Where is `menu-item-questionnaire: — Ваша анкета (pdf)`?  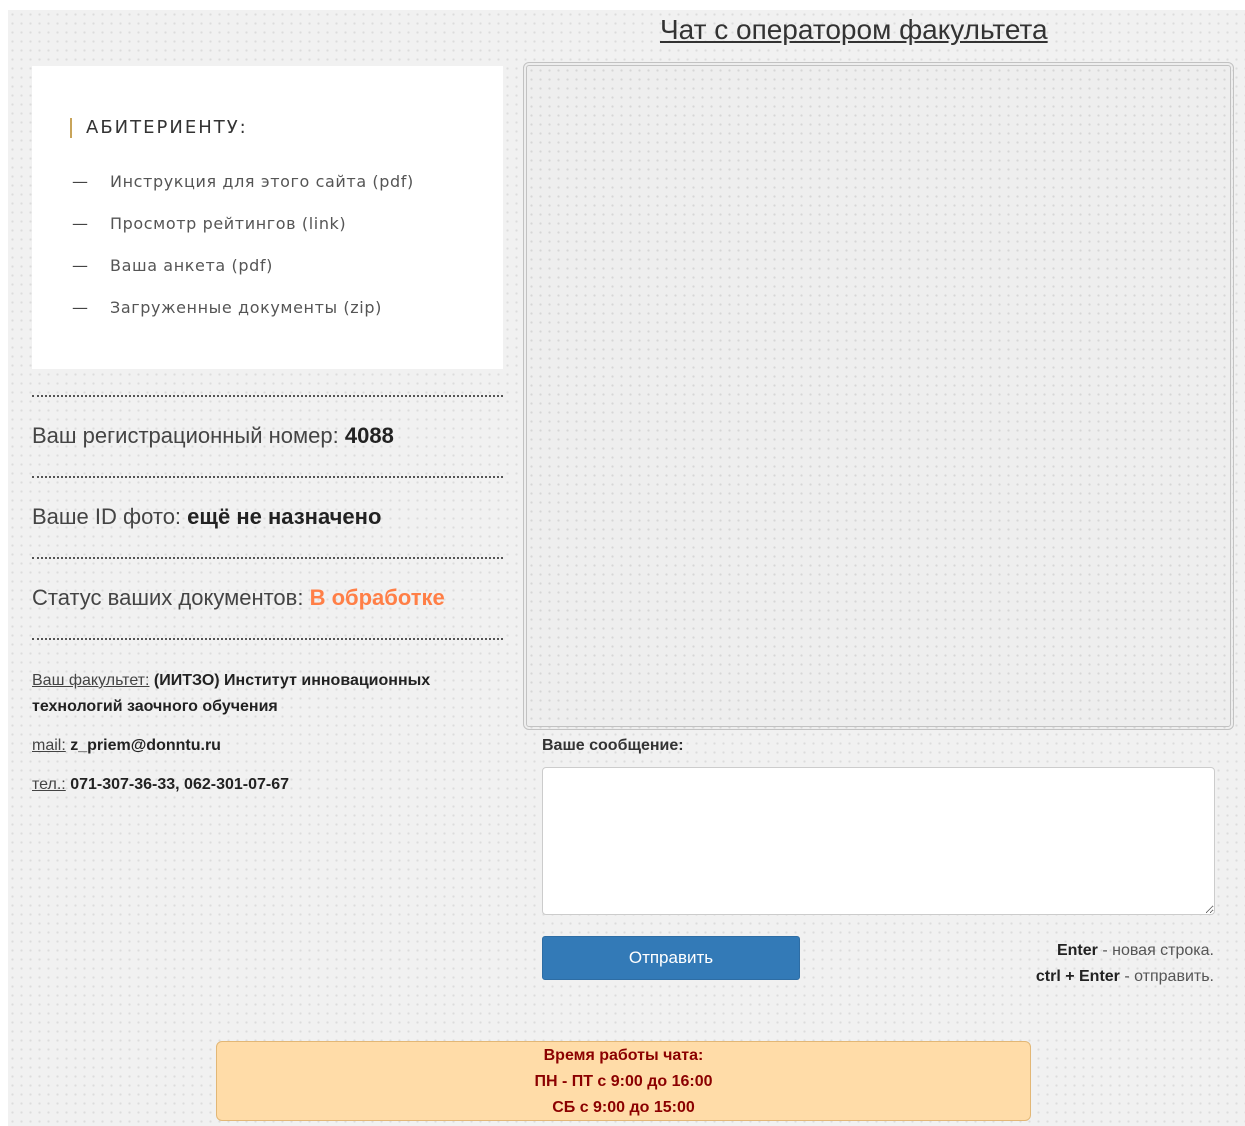
menu-item-questionnaire: — Ваша анкета (pdf) is located at coordinates (243, 275).